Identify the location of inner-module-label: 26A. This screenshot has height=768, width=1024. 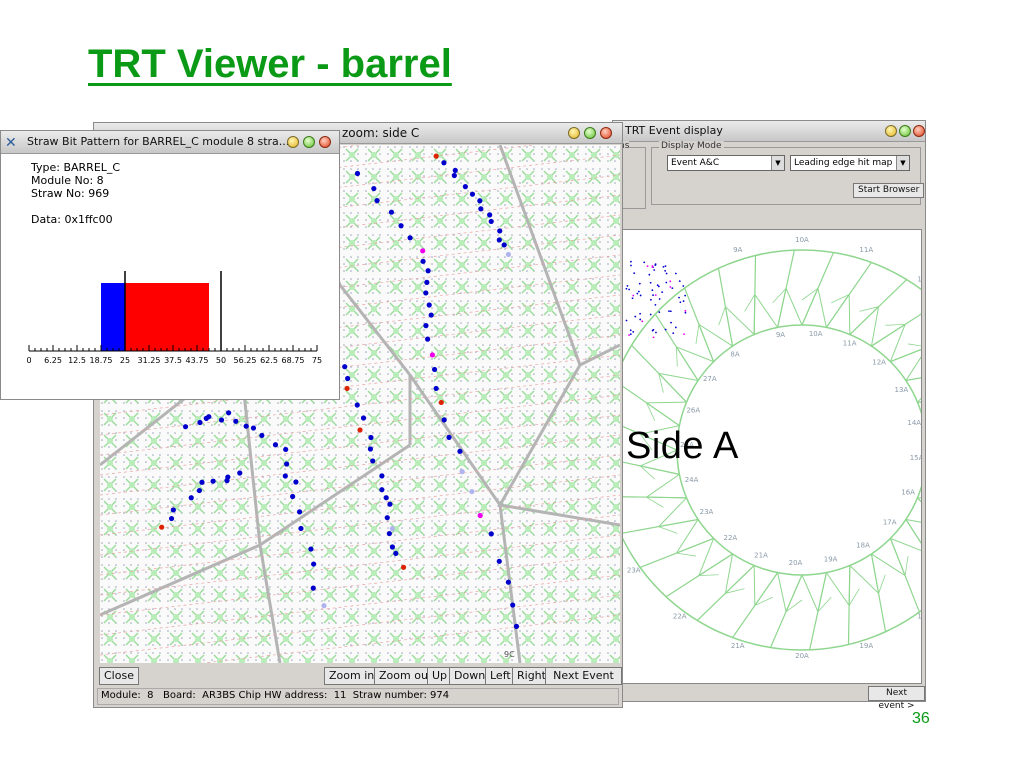
(693, 410).